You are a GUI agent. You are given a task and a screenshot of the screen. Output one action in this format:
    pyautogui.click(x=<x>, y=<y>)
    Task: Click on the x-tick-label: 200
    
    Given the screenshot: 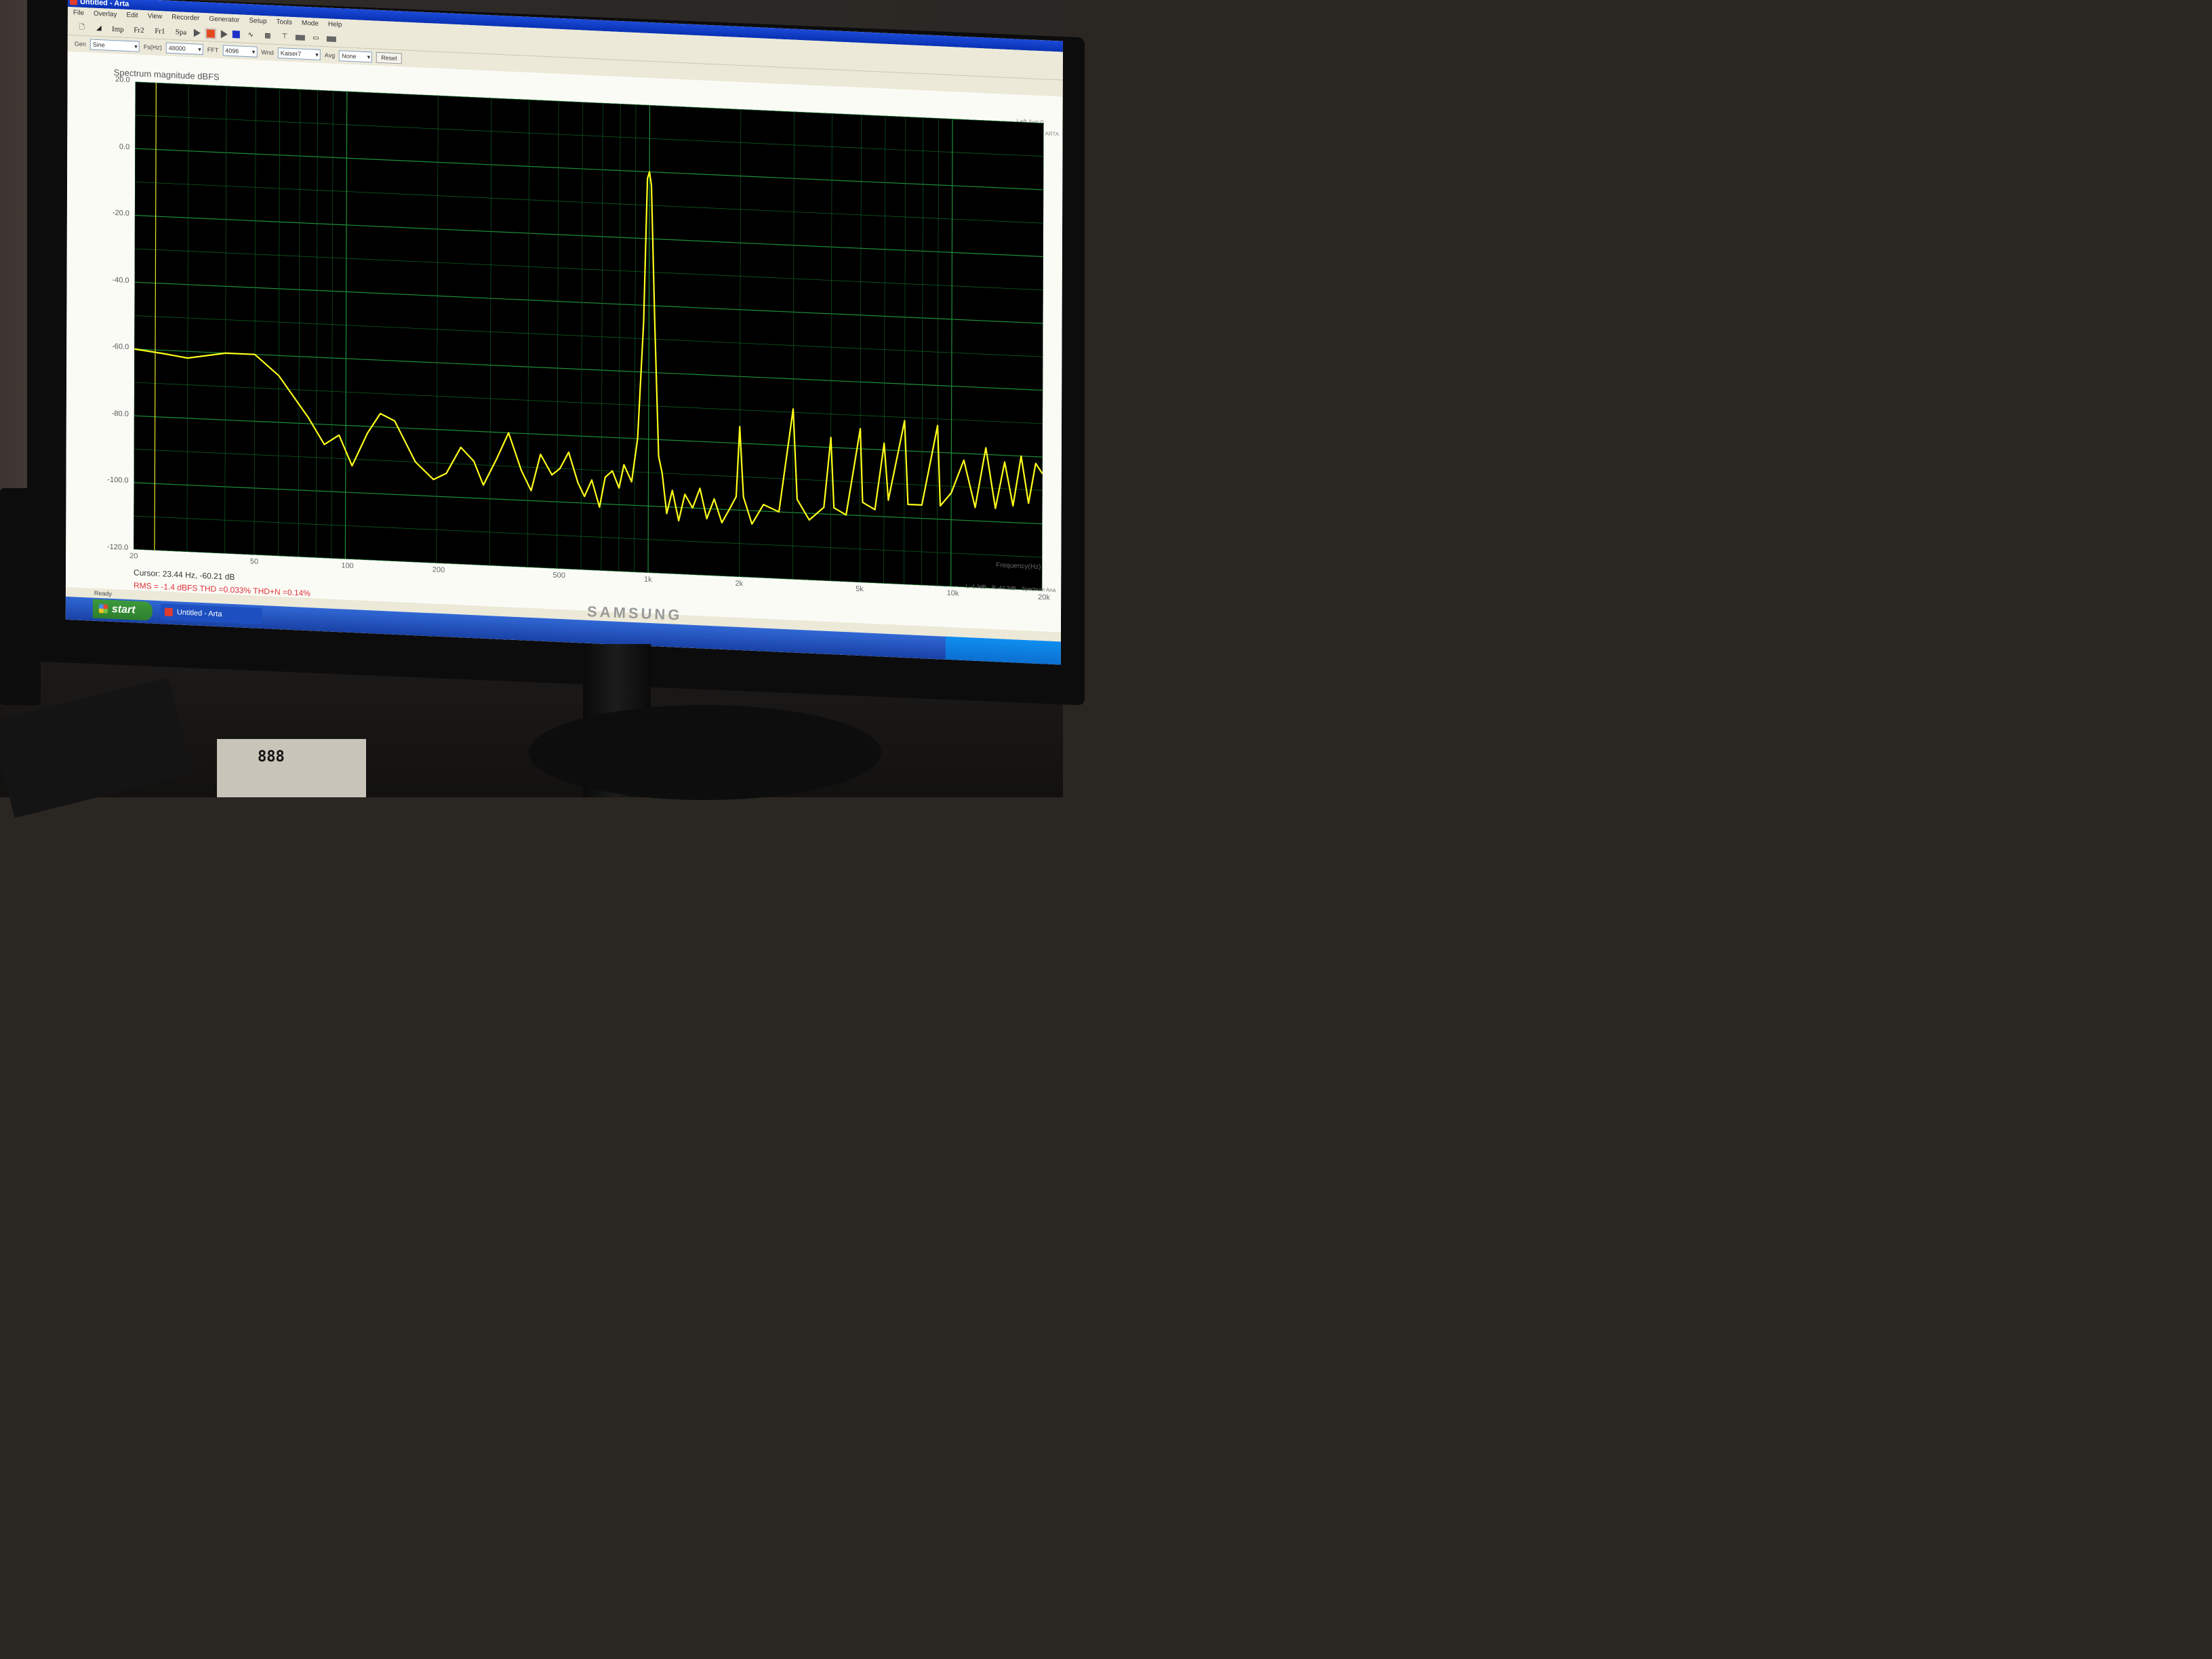 What is the action you would take?
    pyautogui.click(x=438, y=570)
    